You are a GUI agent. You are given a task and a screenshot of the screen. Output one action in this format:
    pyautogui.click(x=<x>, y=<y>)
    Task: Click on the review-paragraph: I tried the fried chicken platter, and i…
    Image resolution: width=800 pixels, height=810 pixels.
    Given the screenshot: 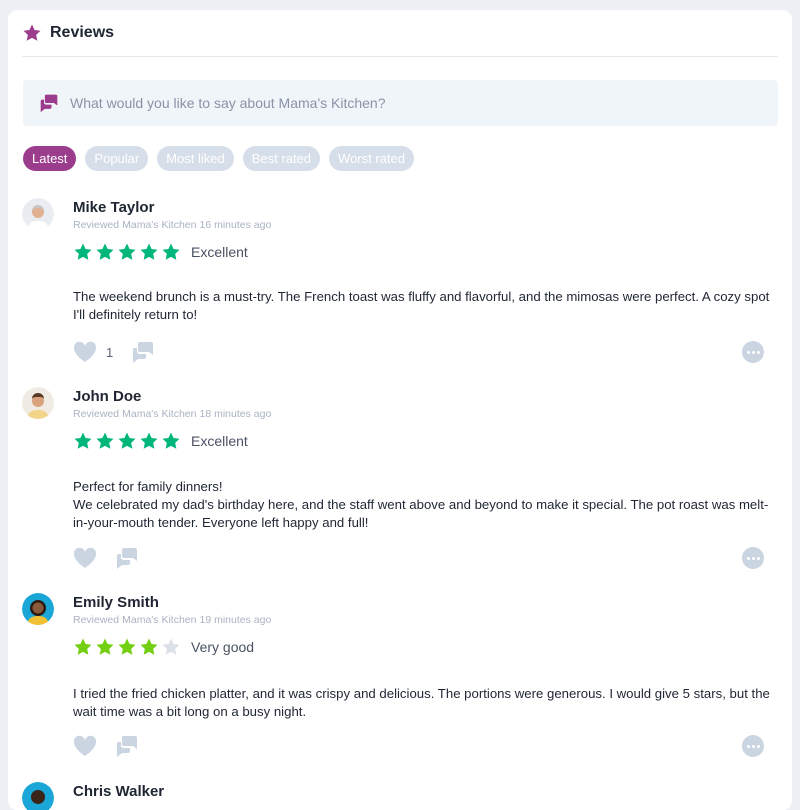 What is the action you would take?
    pyautogui.click(x=421, y=702)
    